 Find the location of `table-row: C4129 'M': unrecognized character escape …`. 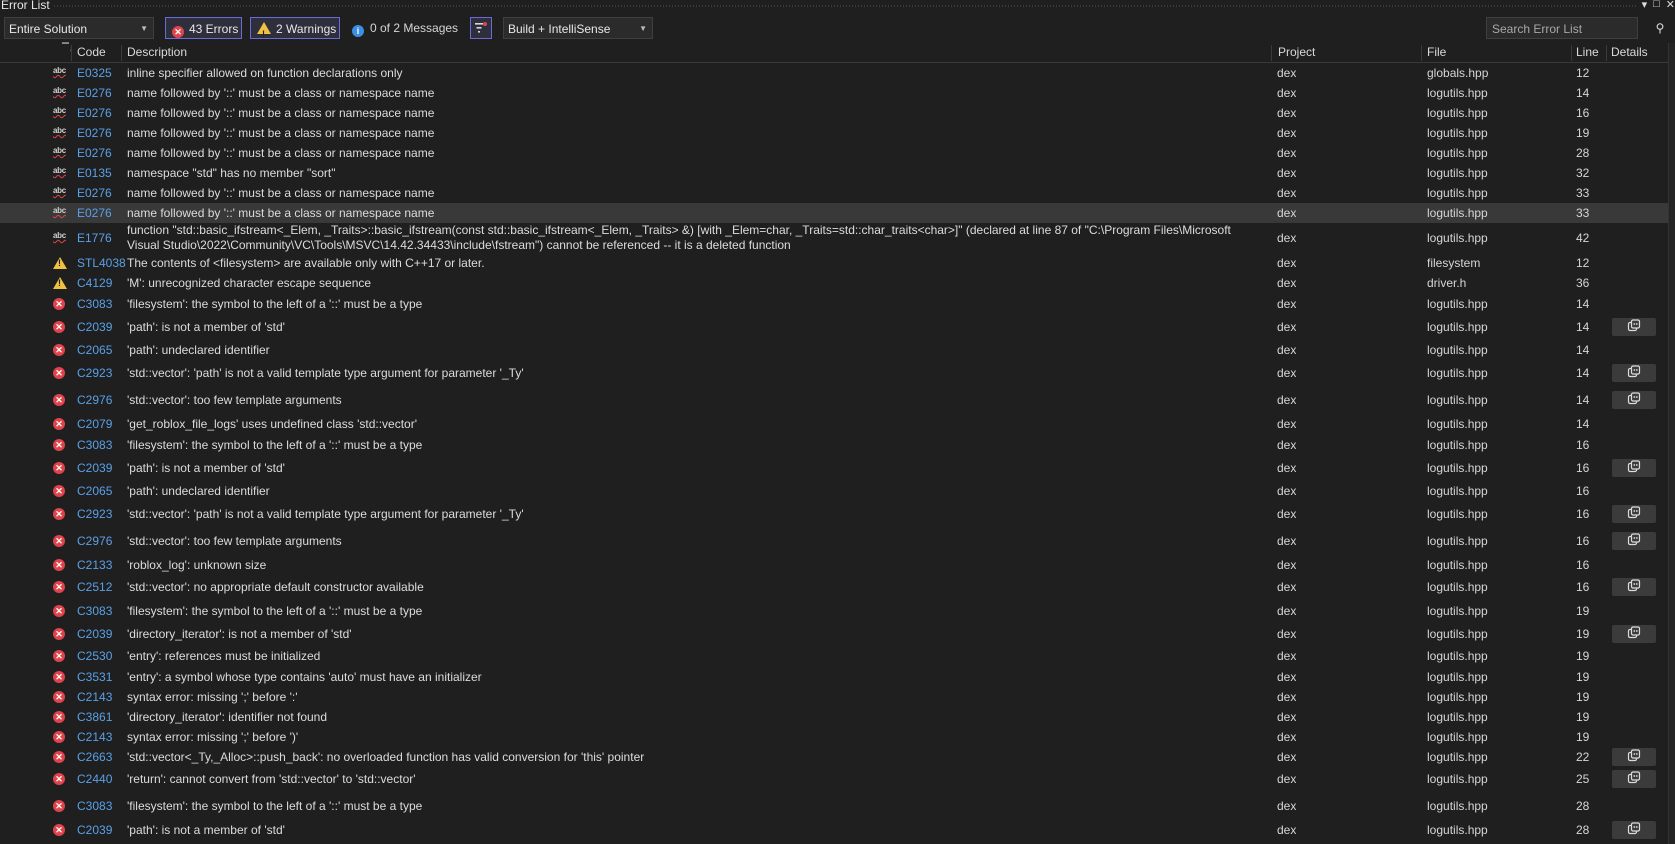

table-row: C4129 'M': unrecognized character escape … is located at coordinates (834, 283).